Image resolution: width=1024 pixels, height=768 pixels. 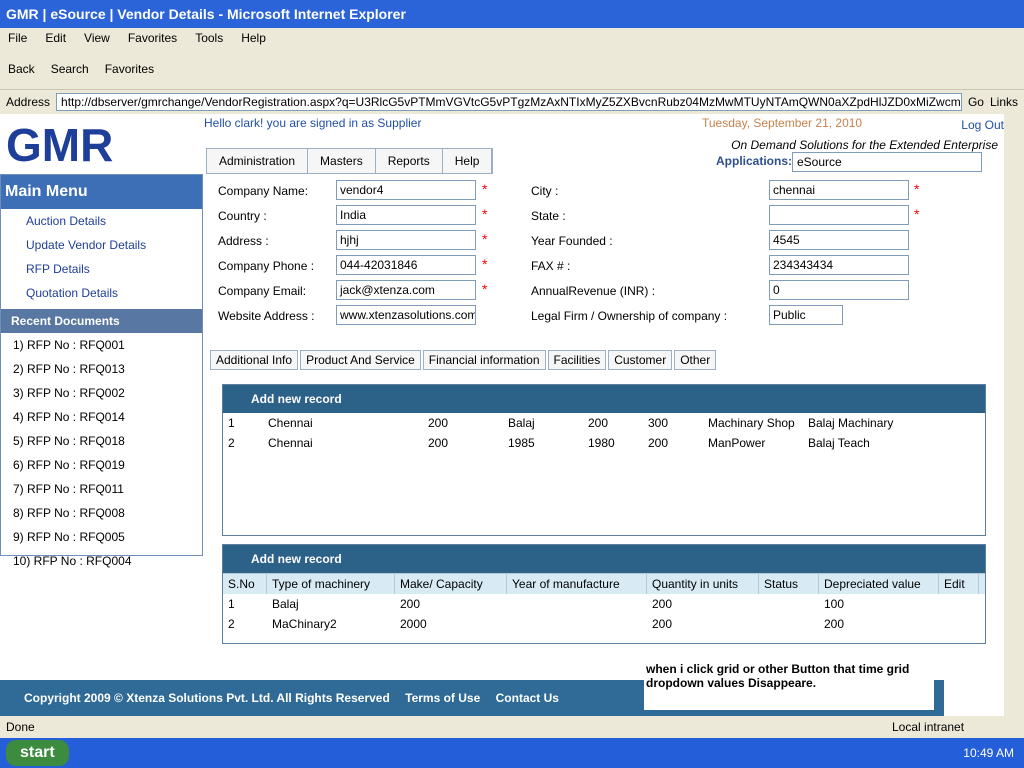 What do you see at coordinates (1004, 102) in the screenshot?
I see `links-label: Links` at bounding box center [1004, 102].